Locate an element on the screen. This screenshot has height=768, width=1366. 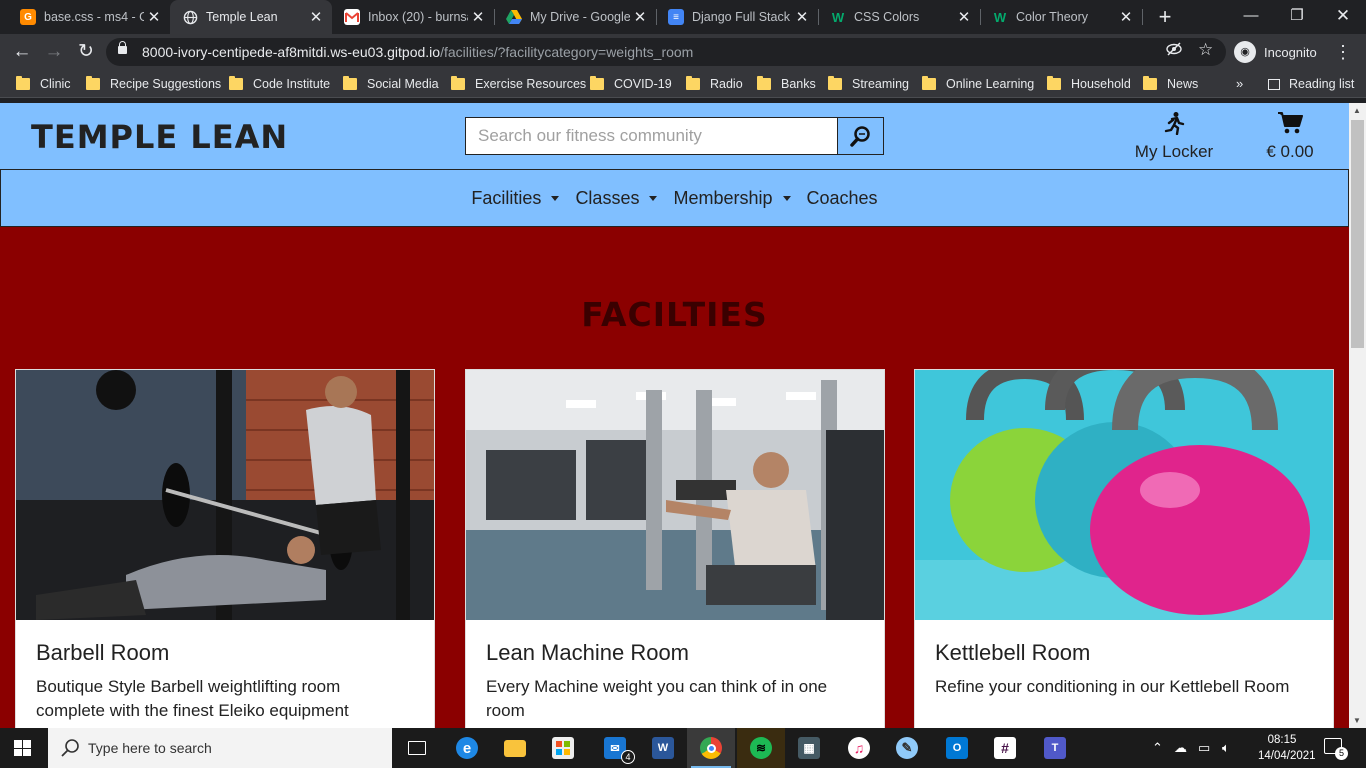
calculator-app: ▦ is located at coordinates (809, 748).